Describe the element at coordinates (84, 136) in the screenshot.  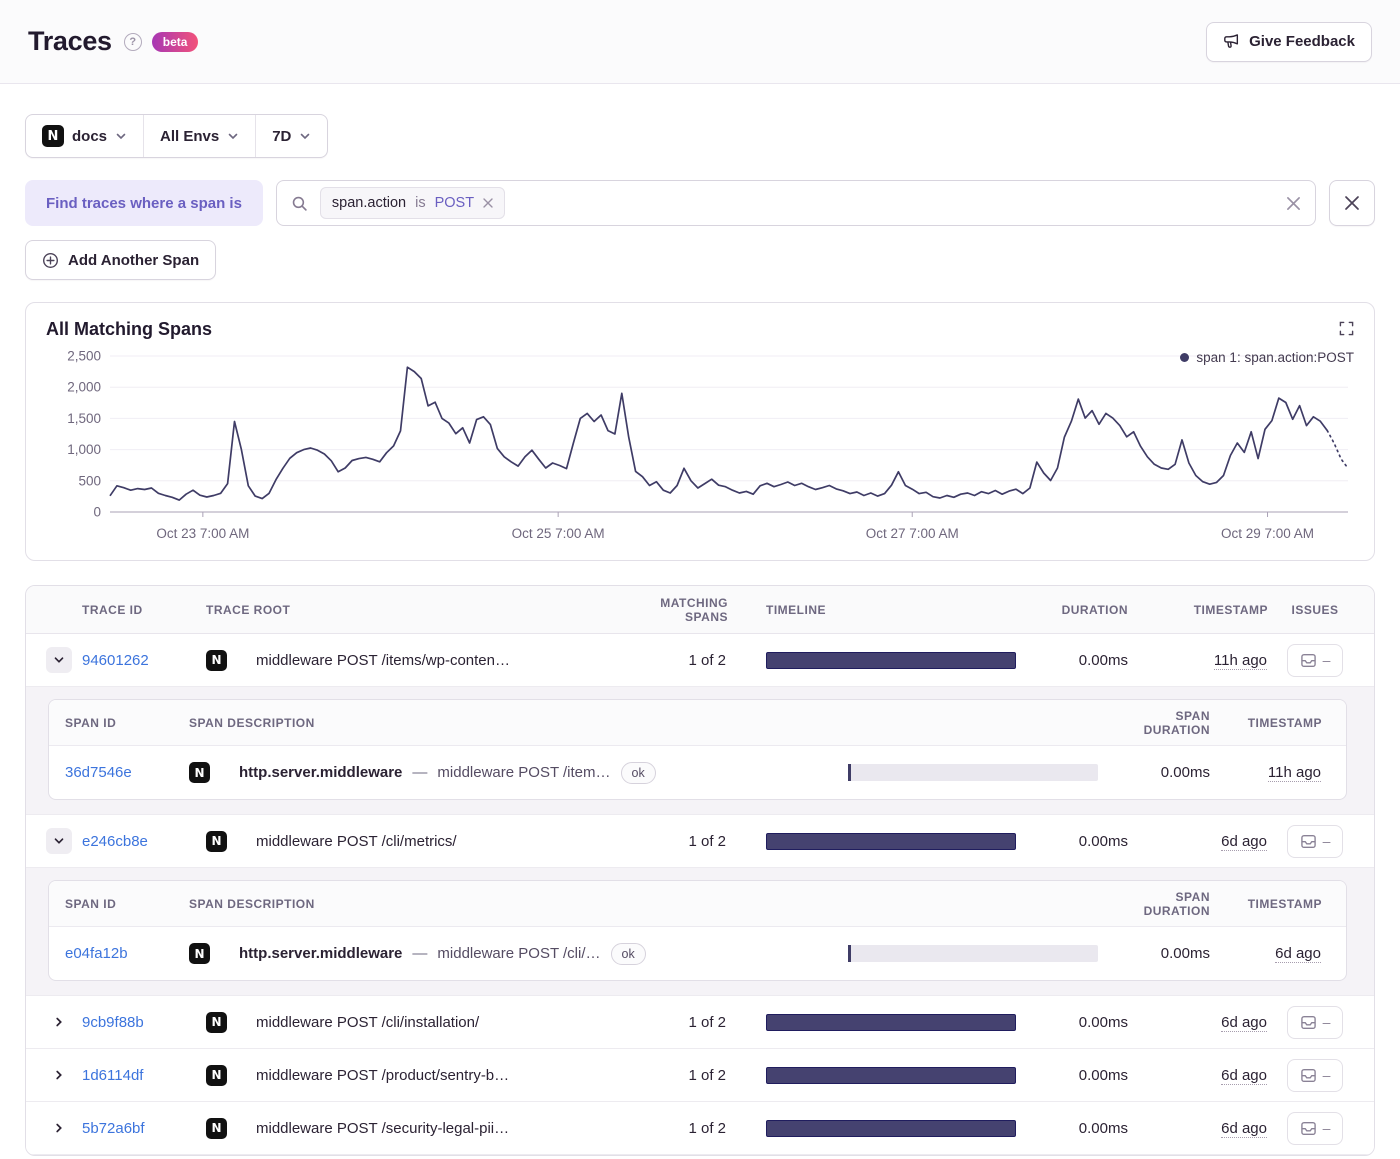
I see `project-selector: N docs` at that location.